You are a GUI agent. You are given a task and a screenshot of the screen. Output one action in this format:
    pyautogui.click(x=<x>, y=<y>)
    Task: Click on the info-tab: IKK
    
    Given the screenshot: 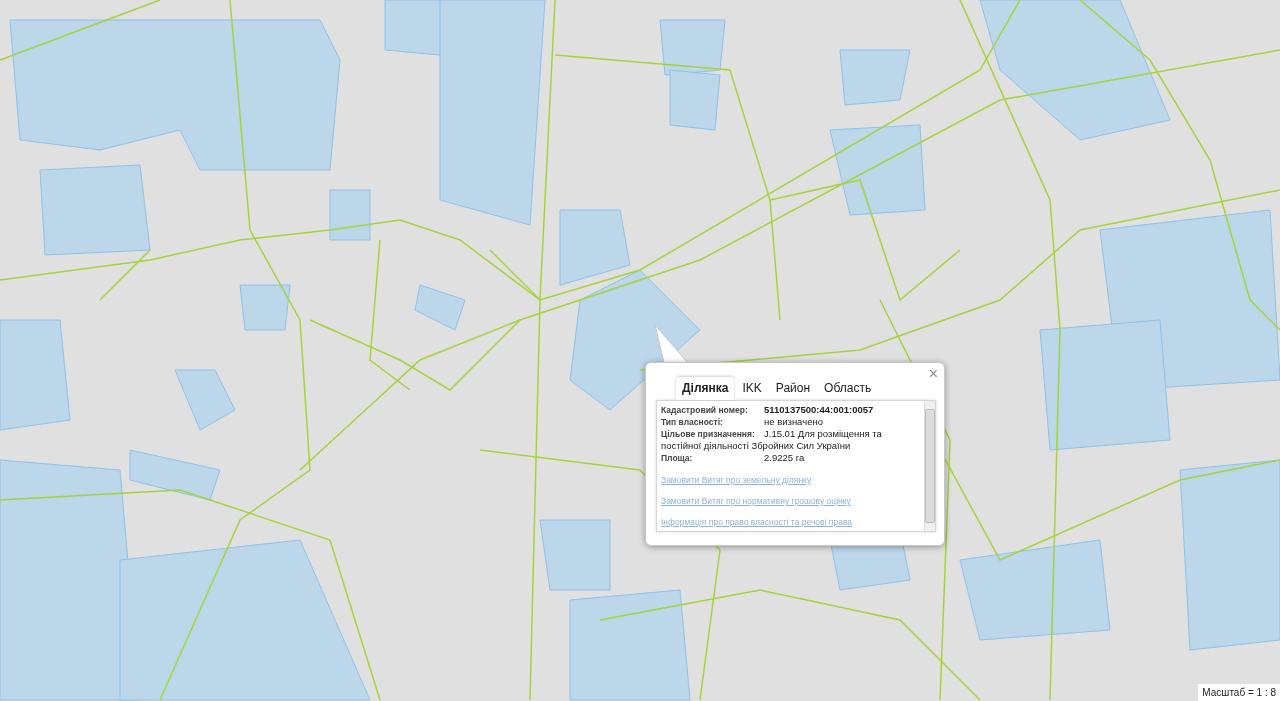 What is the action you would take?
    pyautogui.click(x=752, y=388)
    